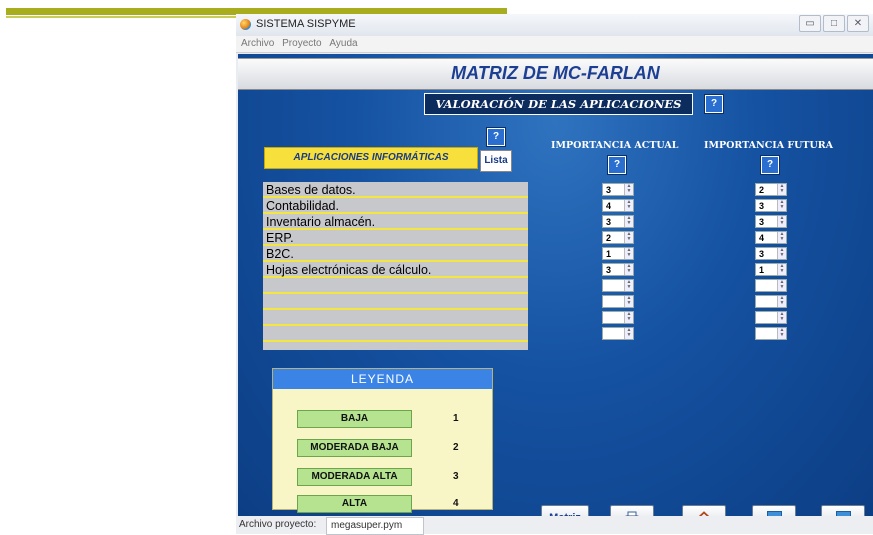 The height and width of the screenshot is (535, 873). I want to click on section-subtitle: VALORACIÓN DE LAS APLICACIONES, so click(558, 104).